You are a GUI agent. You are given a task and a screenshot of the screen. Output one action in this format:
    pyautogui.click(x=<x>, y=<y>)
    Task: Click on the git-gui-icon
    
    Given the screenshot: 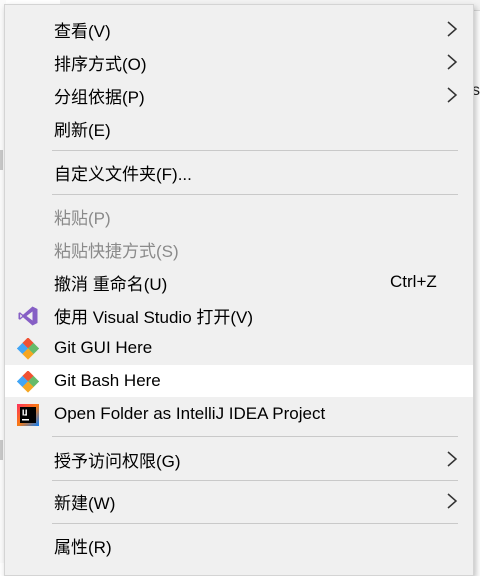 What is the action you would take?
    pyautogui.click(x=28, y=349)
    